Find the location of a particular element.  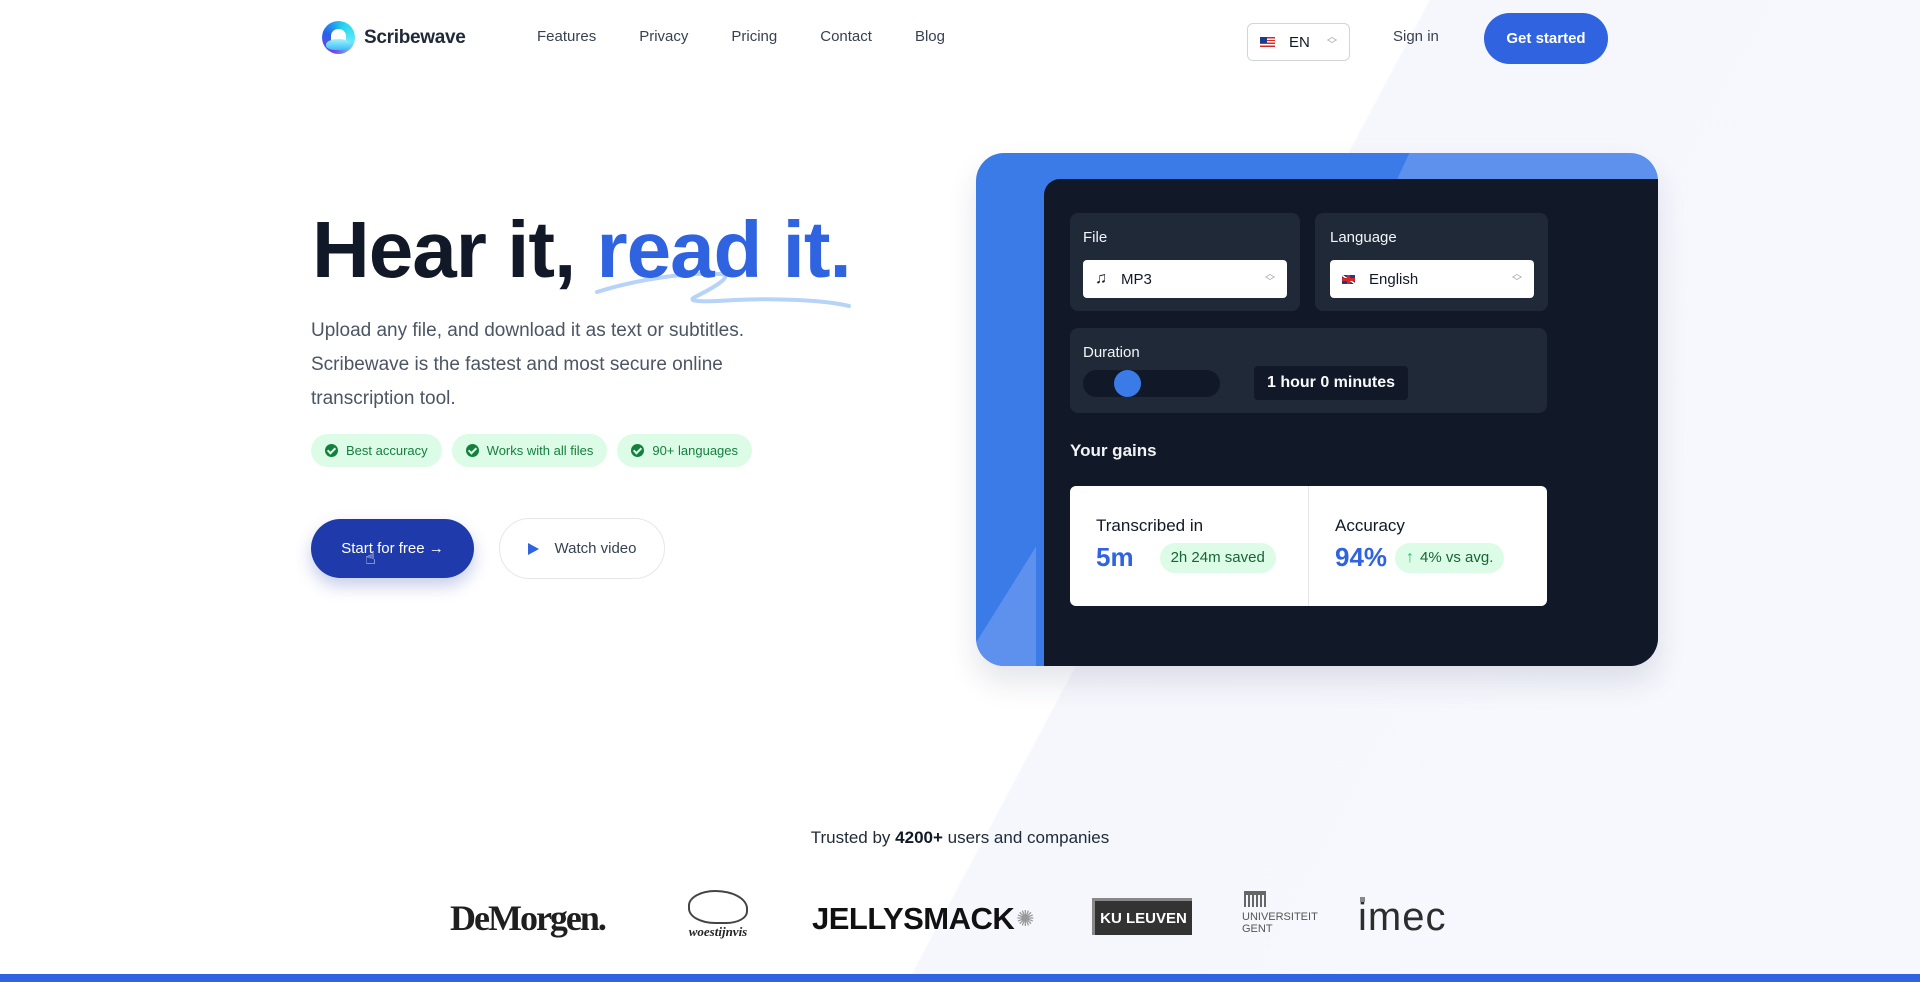

nav-link-privacy: Privacy is located at coordinates (663, 36).